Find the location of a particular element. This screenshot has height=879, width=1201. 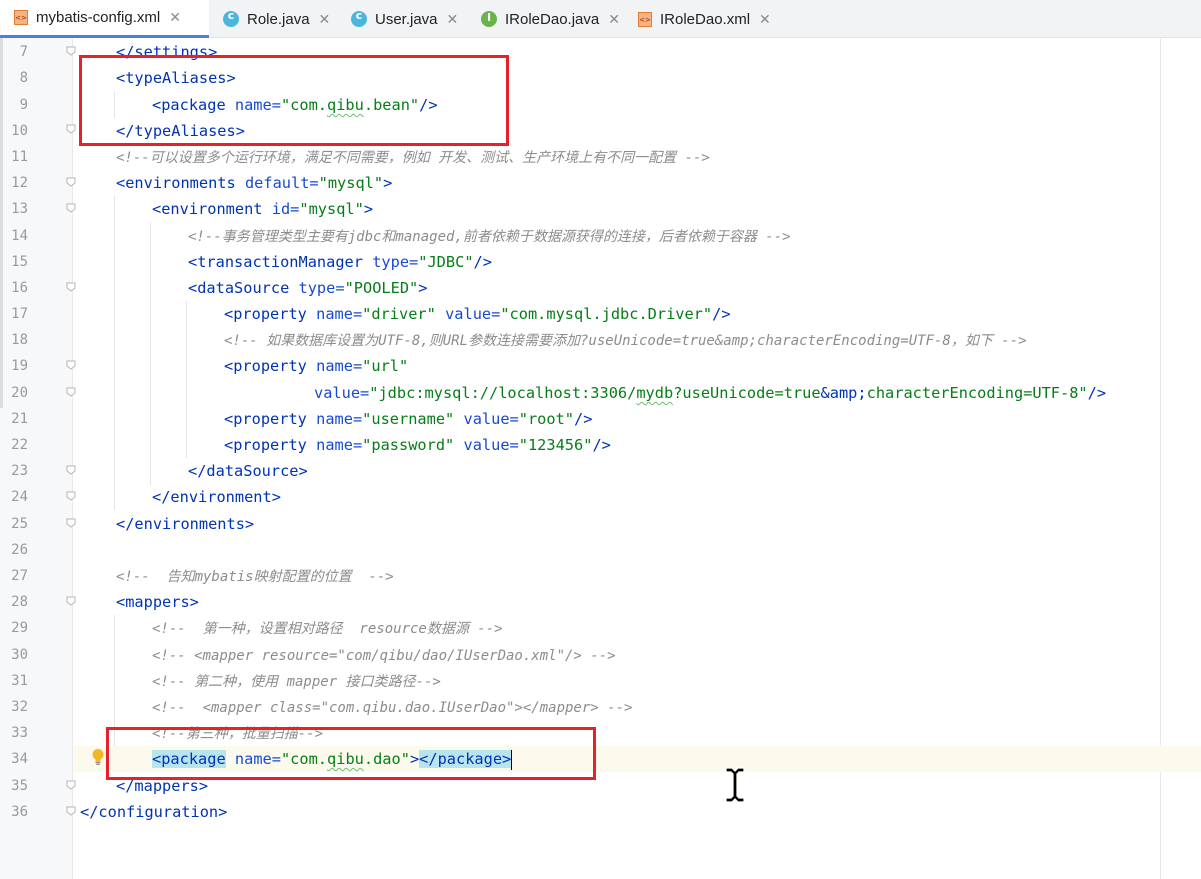

code-line-28: <mappers> is located at coordinates (157, 602).